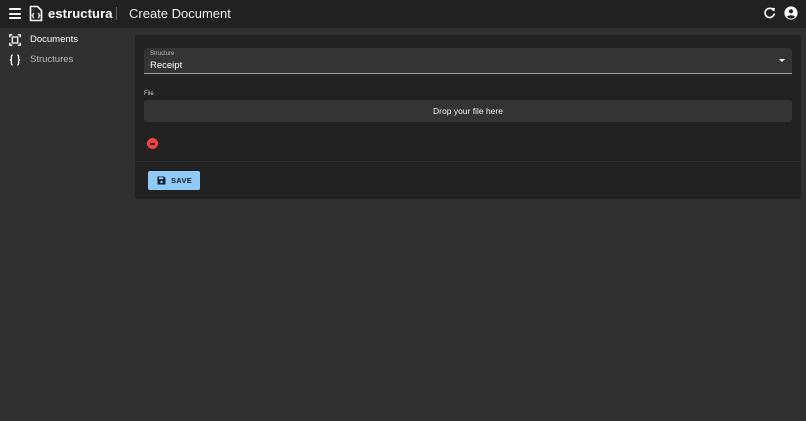 Image resolution: width=806 pixels, height=421 pixels. I want to click on card-divider, so click(468, 161).